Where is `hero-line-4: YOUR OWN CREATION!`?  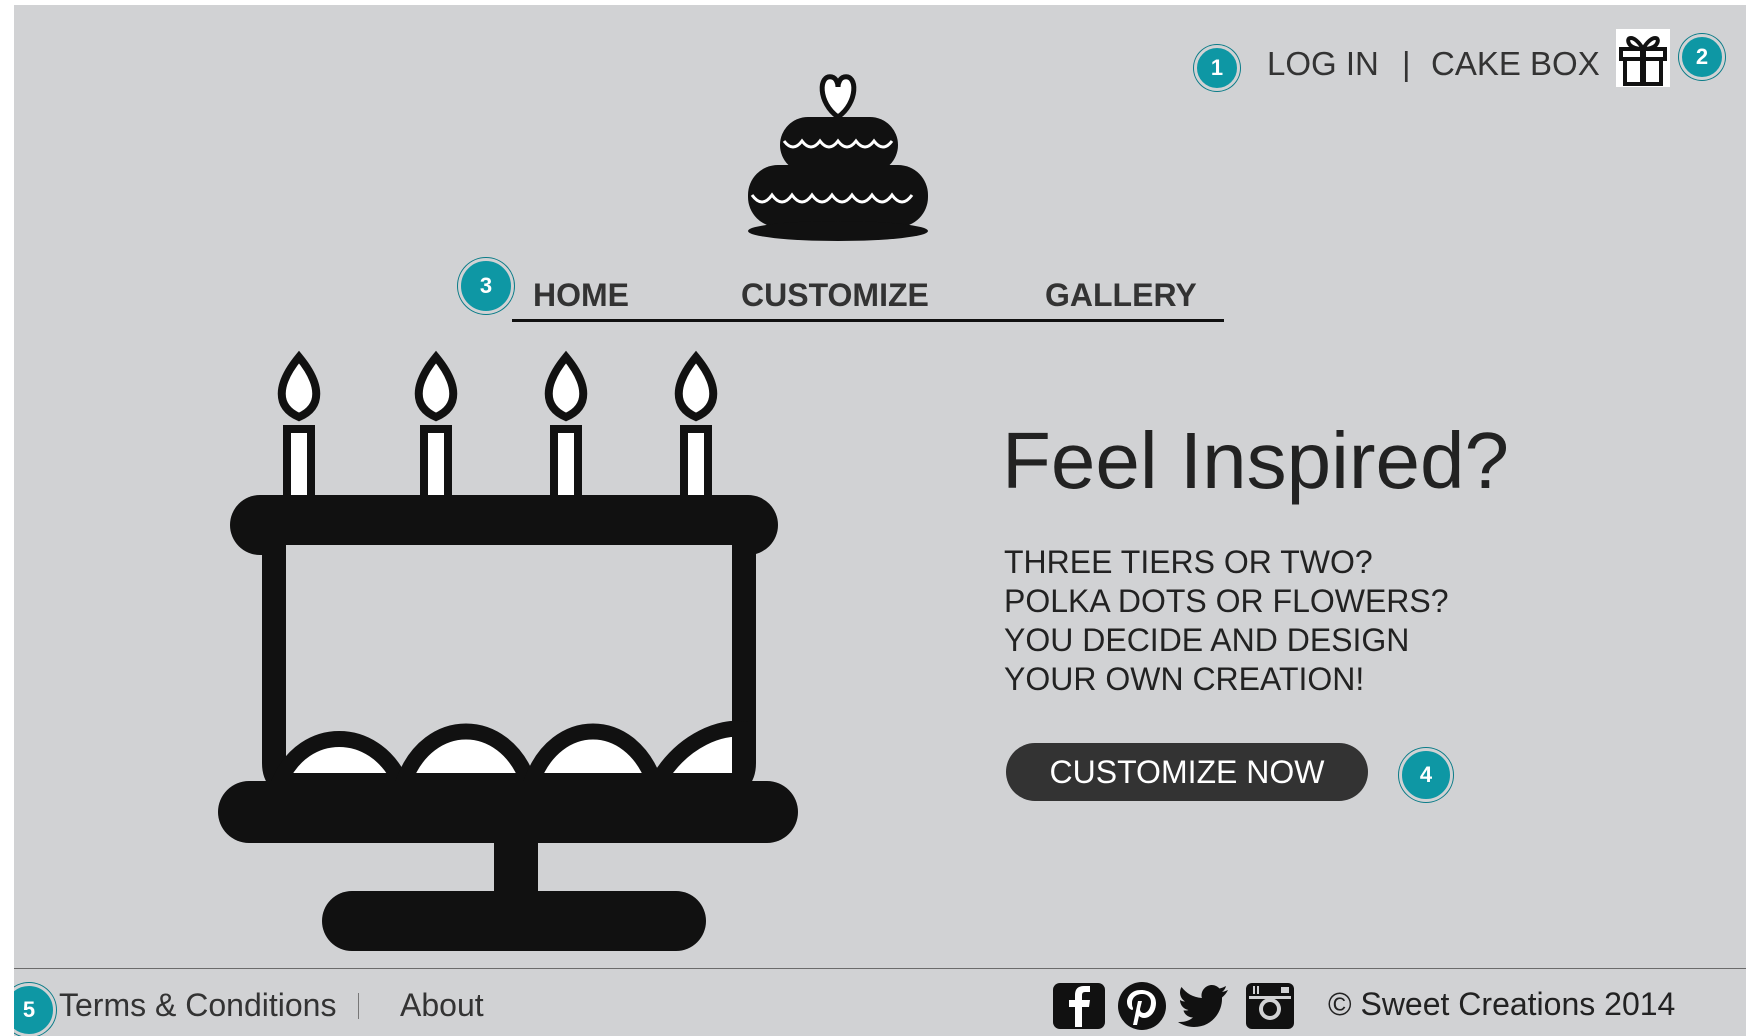
hero-line-4: YOUR OWN CREATION! is located at coordinates (1184, 679).